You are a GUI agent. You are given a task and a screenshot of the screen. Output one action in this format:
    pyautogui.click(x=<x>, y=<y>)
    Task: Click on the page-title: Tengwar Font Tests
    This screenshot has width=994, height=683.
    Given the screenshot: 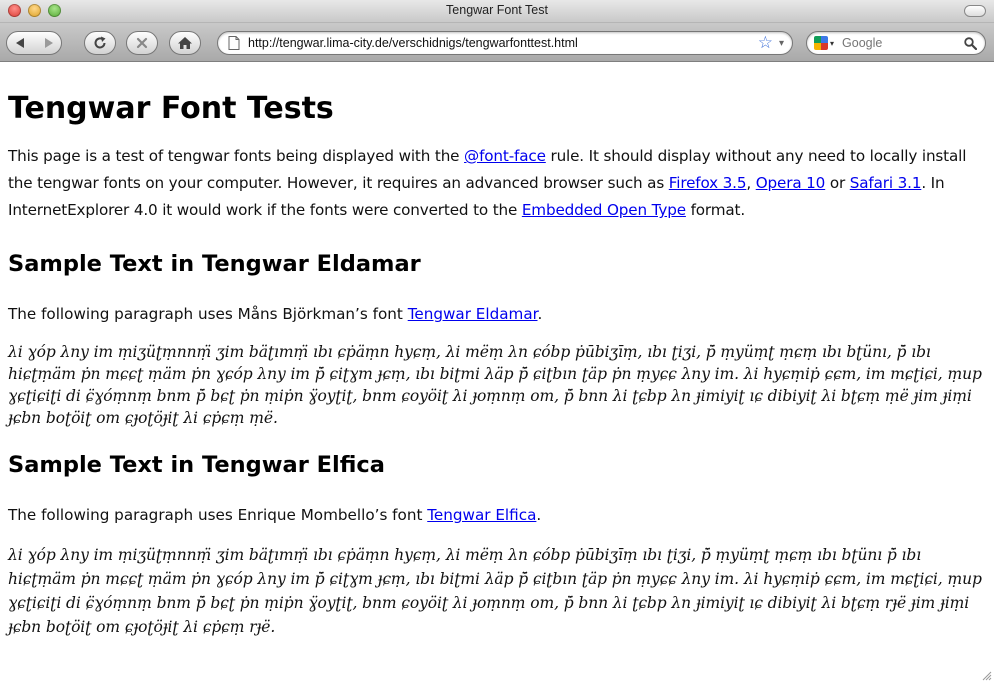 What is the action you would take?
    pyautogui.click(x=171, y=108)
    